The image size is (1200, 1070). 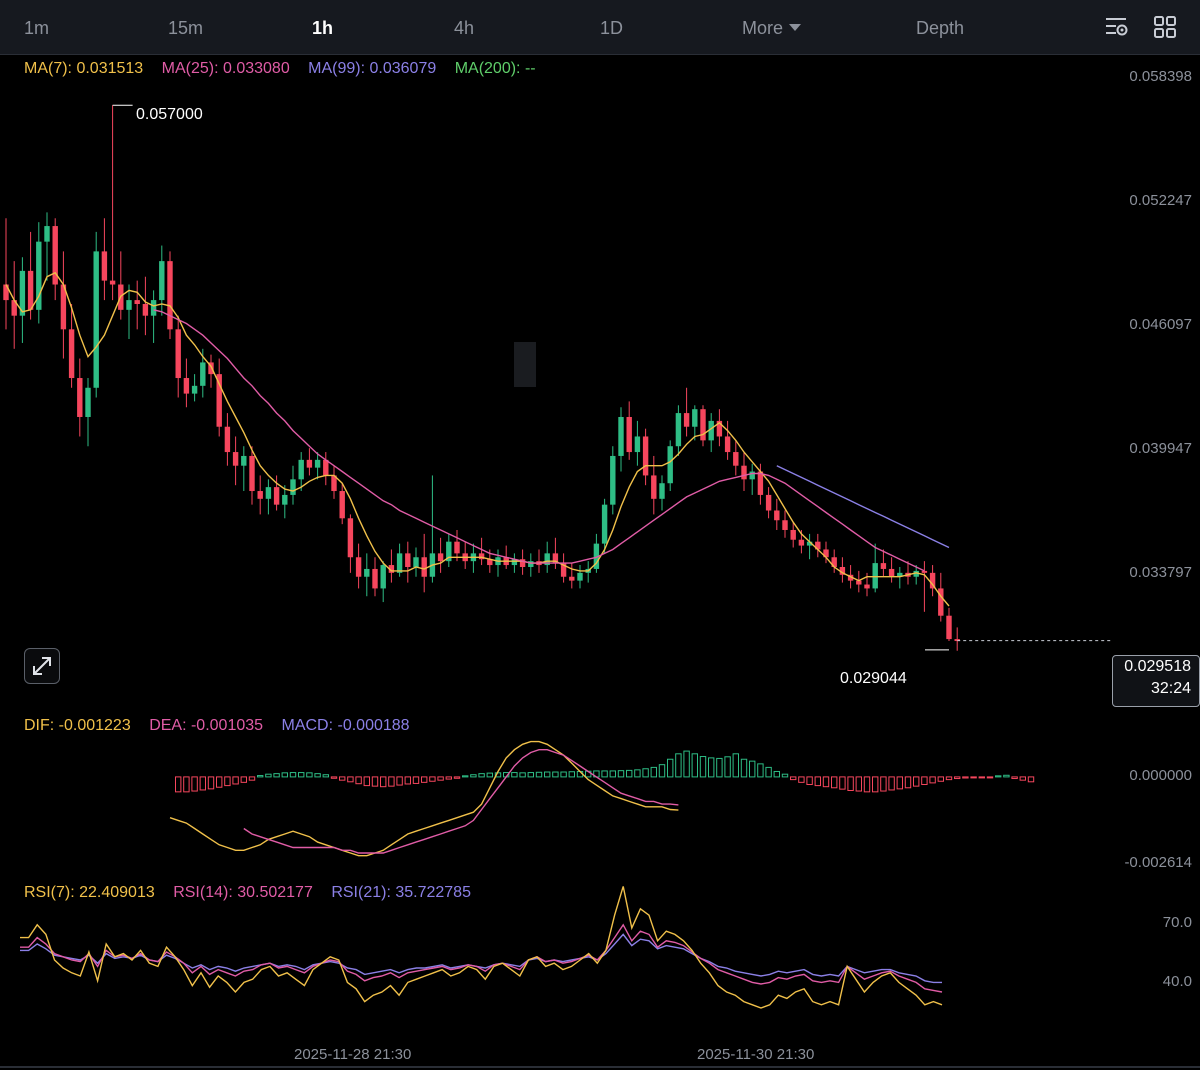 I want to click on macd-value: MACD: -0.000188, so click(x=345, y=725).